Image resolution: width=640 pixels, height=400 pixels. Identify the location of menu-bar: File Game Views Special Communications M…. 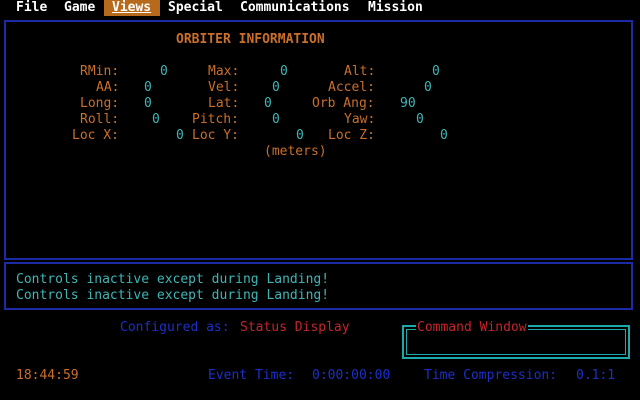
(320, 8).